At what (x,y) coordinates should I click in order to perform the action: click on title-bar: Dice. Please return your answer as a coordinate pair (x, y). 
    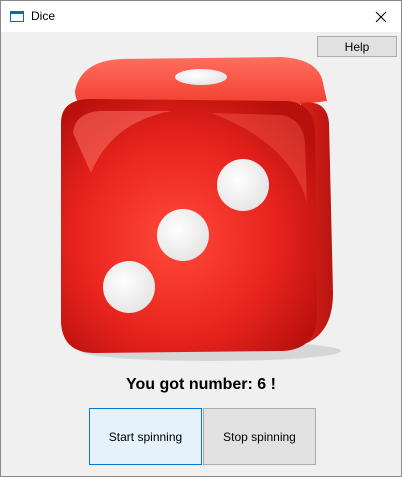
    Looking at the image, I should click on (201, 16).